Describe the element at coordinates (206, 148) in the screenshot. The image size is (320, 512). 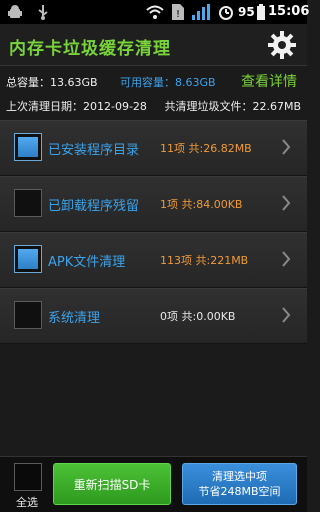
I see `item-count: 11项 共:26.82MB` at that location.